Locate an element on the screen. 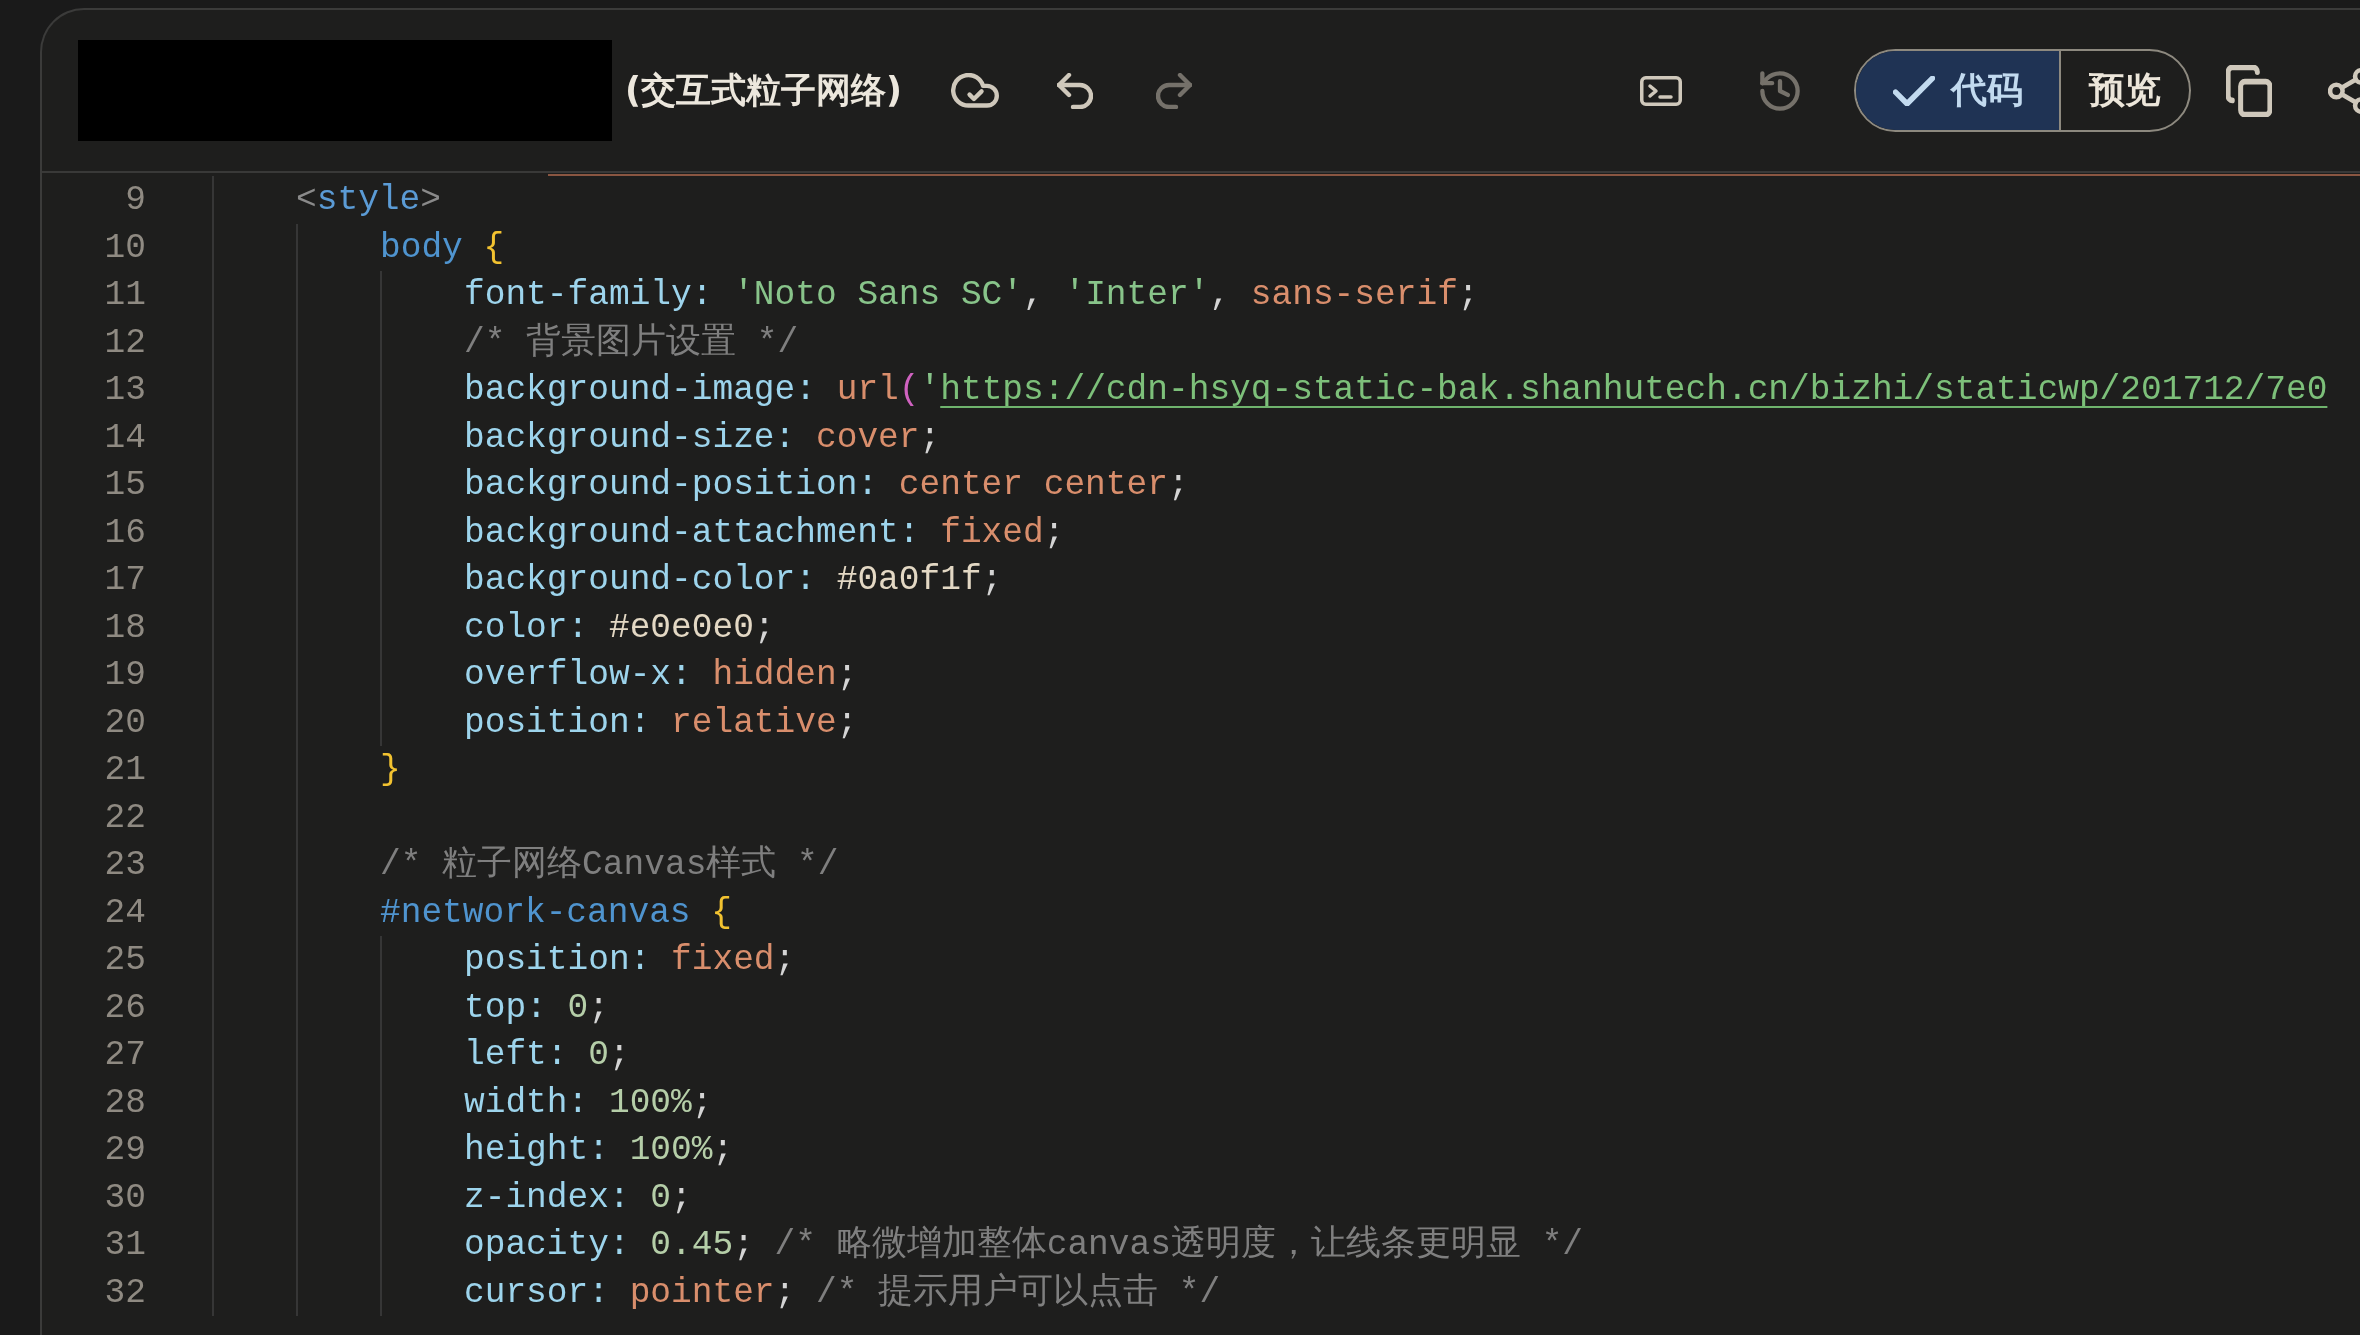 The width and height of the screenshot is (2360, 1335). line-number: 30 is located at coordinates (124, 1197).